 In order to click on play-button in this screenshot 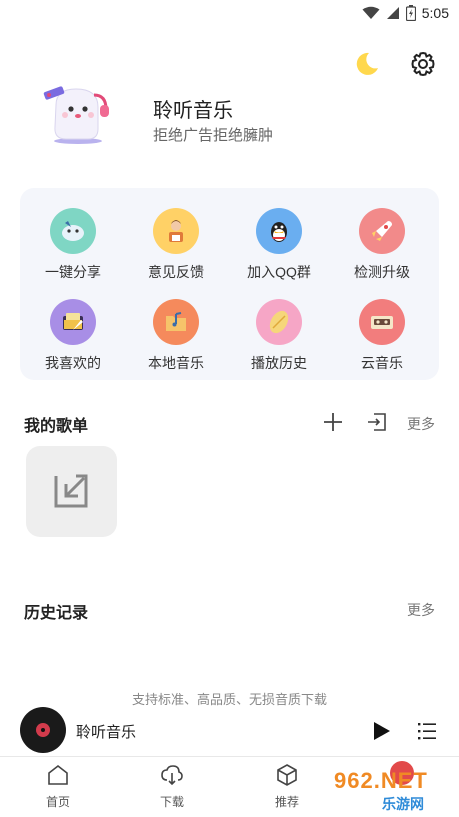, I will do `click(381, 731)`.